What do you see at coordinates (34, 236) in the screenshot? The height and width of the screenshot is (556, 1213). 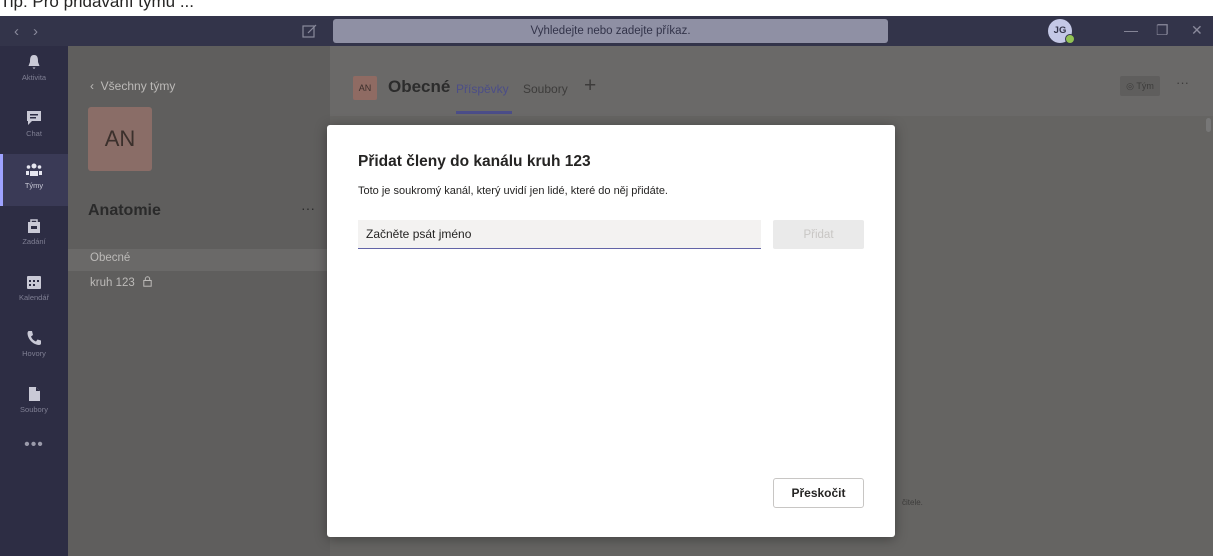 I see `rail-item-assignments: Zadání` at bounding box center [34, 236].